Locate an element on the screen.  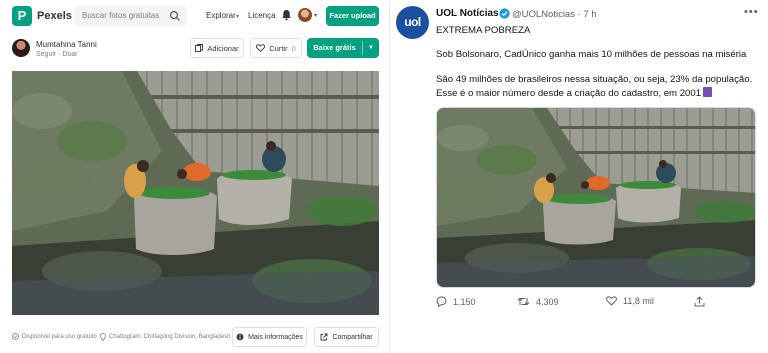
download-button: Baixe grátis ▼ is located at coordinates (343, 48).